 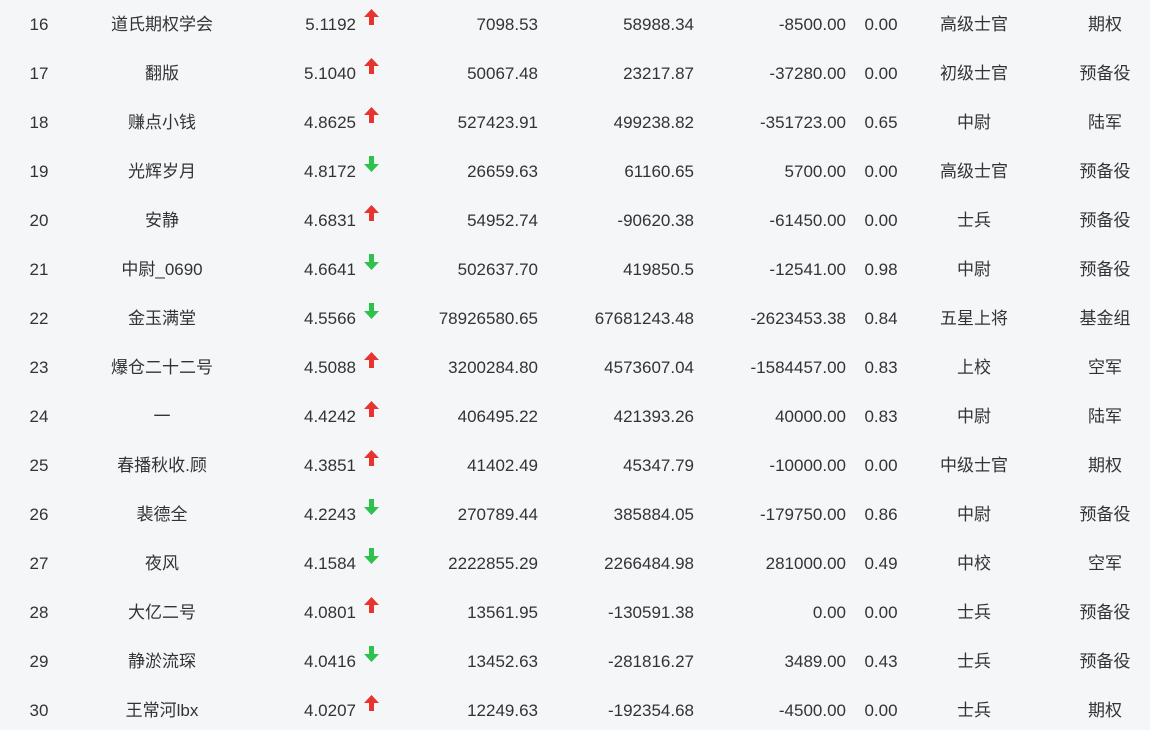 I want to click on value-col-3: 0.00, so click(x=829, y=612).